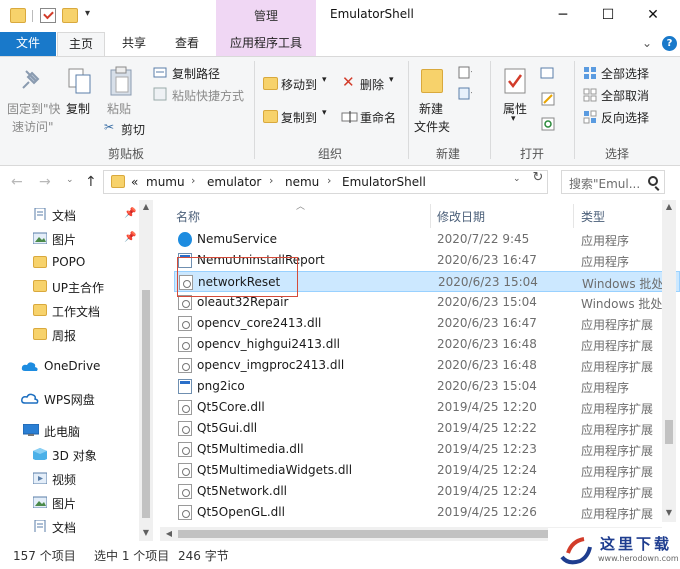 The width and height of the screenshot is (680, 569). I want to click on file-row: Qt5OpenGL.dll 2019/4/25 12:26 应用程序扩展, so click(427, 512).